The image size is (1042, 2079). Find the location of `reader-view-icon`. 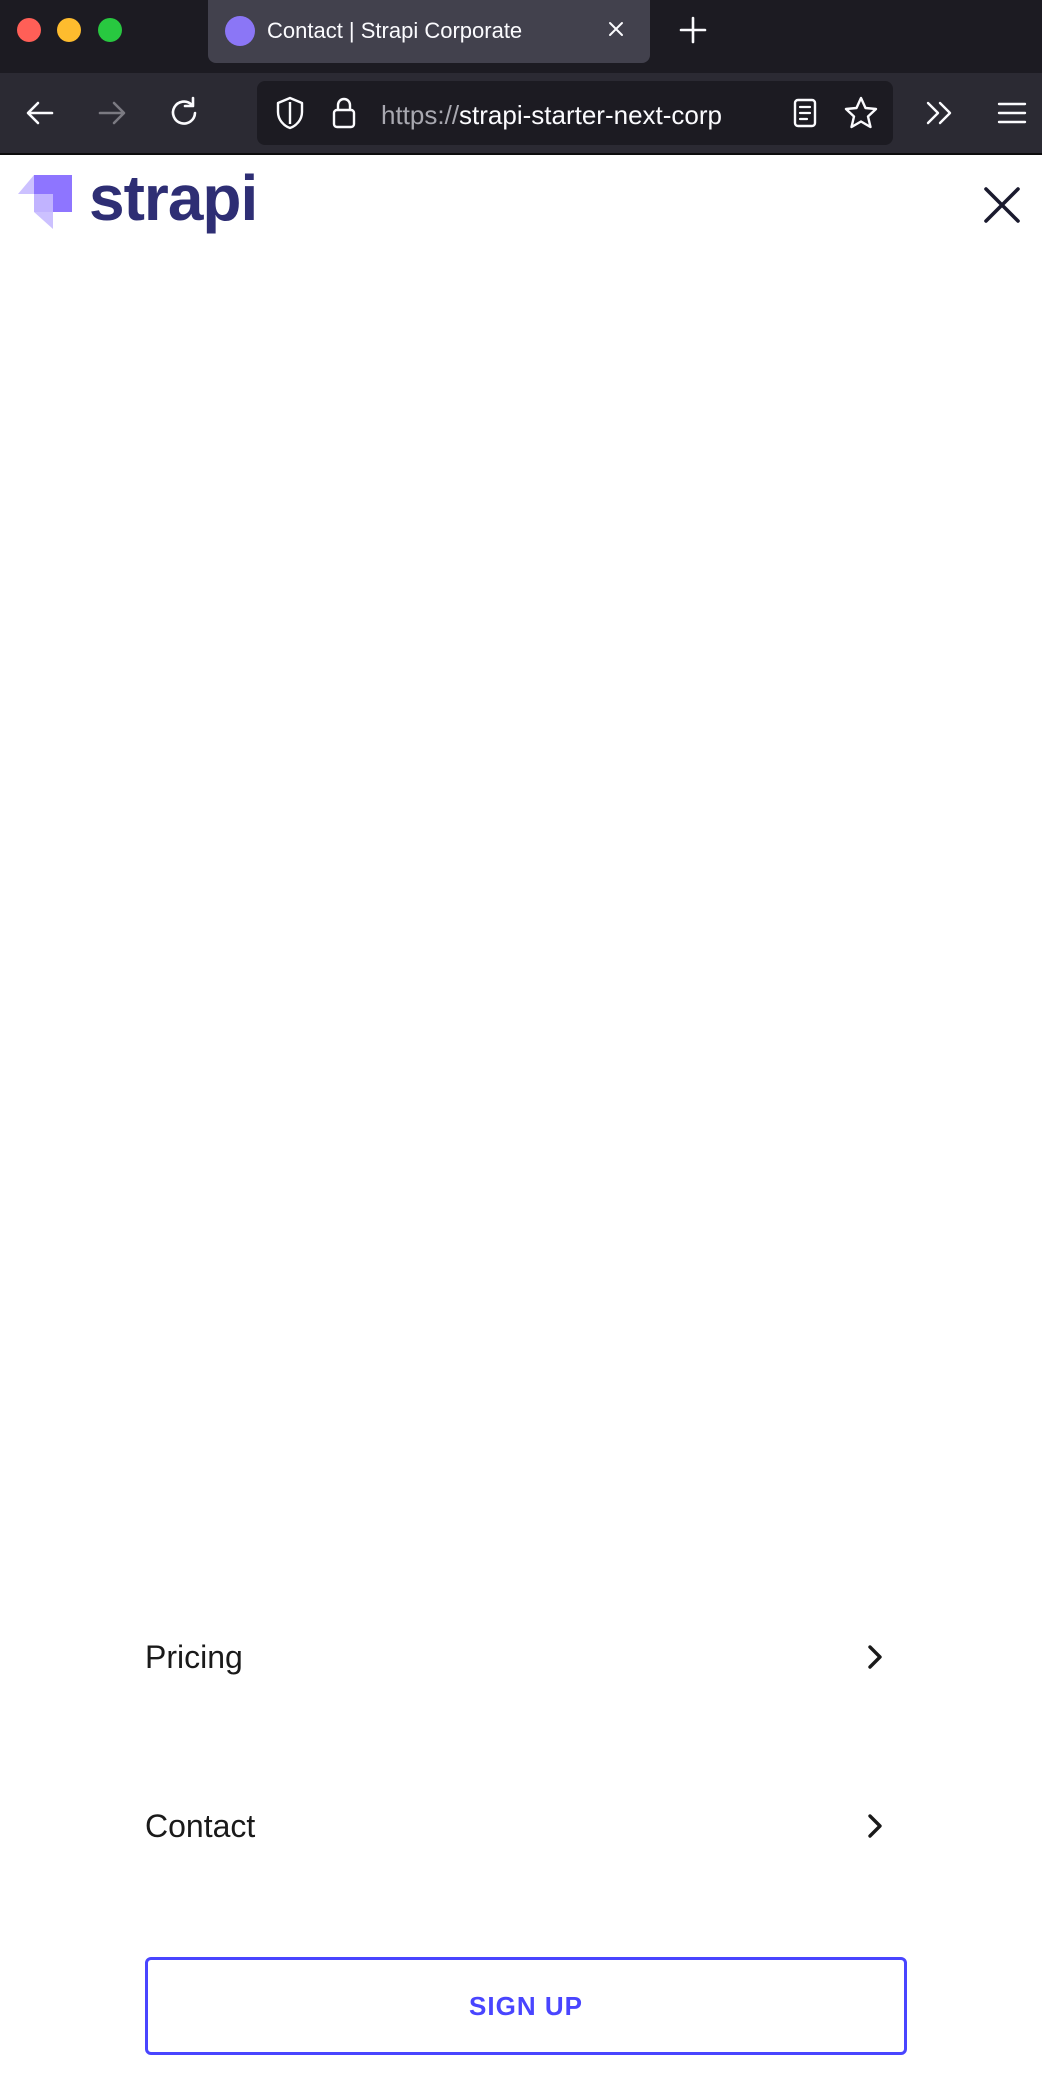

reader-view-icon is located at coordinates (805, 113).